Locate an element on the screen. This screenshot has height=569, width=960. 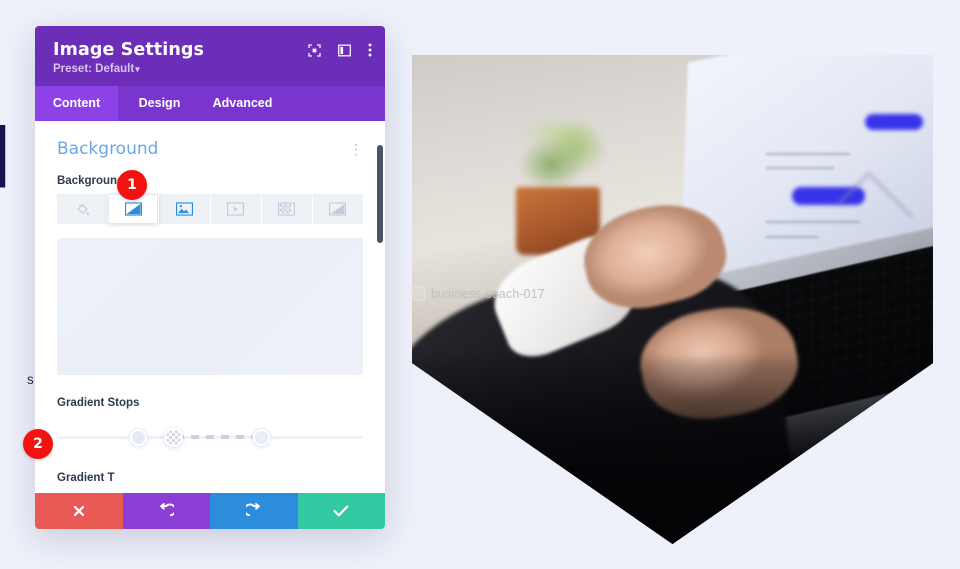
gradient-stops-label: Gradient Stops is located at coordinates (98, 403).